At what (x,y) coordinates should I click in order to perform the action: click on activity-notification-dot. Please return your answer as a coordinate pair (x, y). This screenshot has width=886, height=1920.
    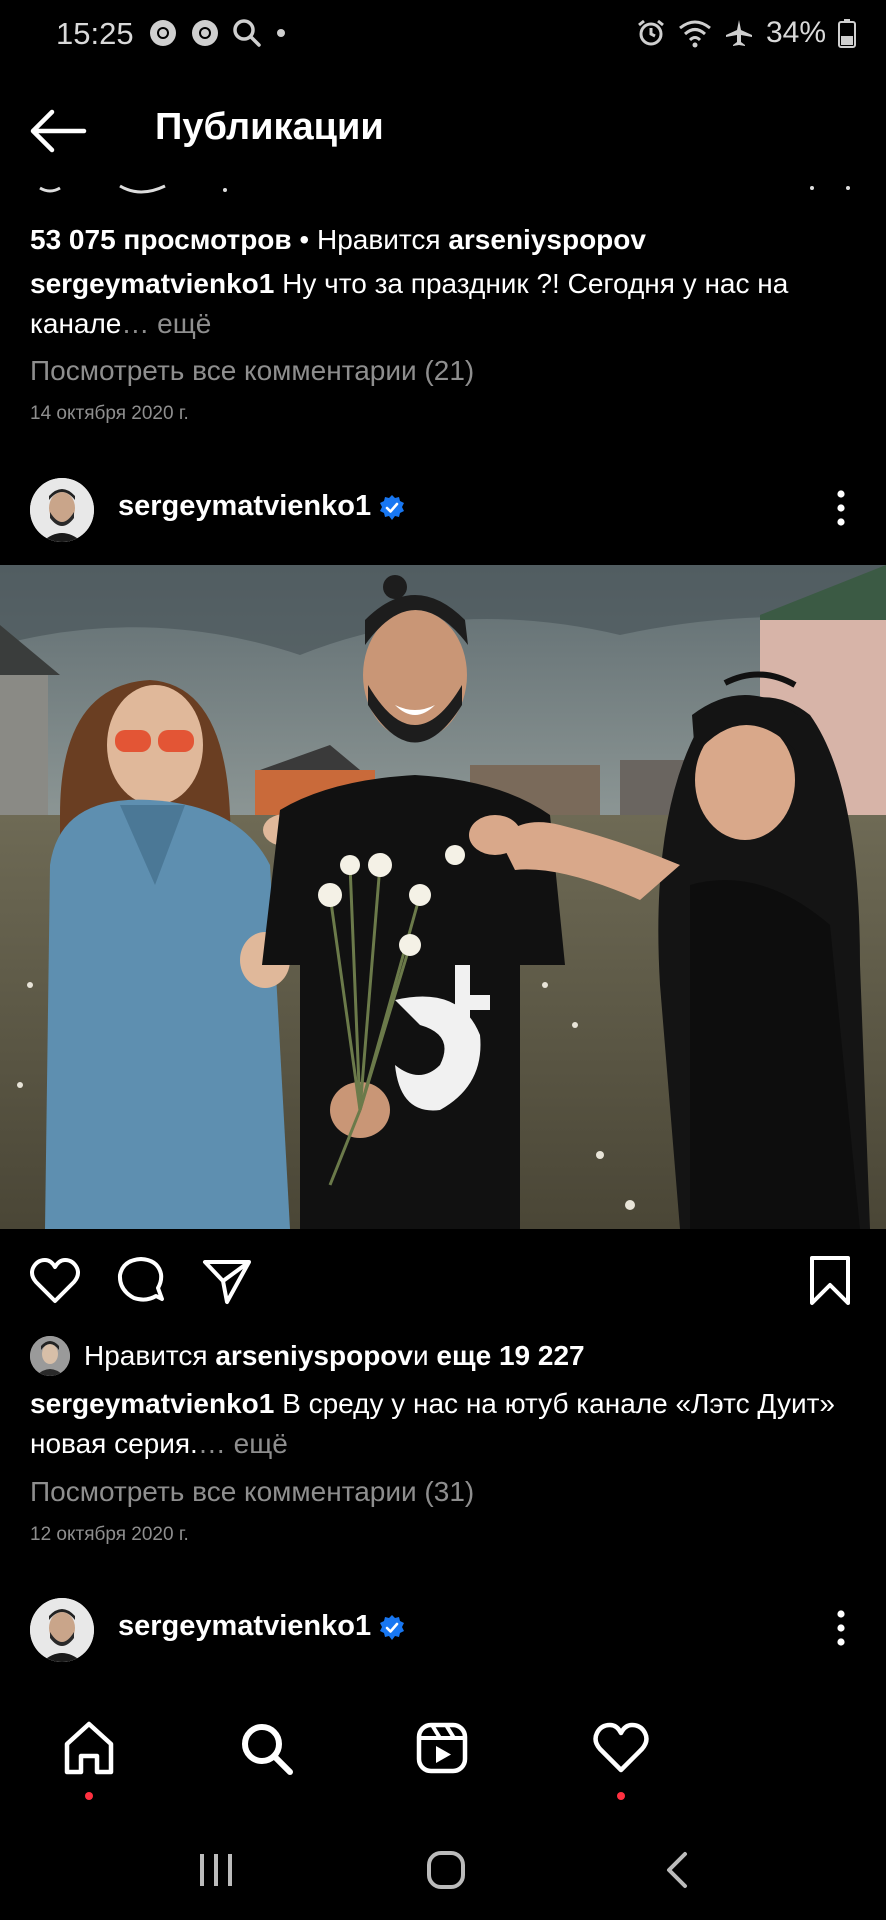
    Looking at the image, I should click on (621, 1796).